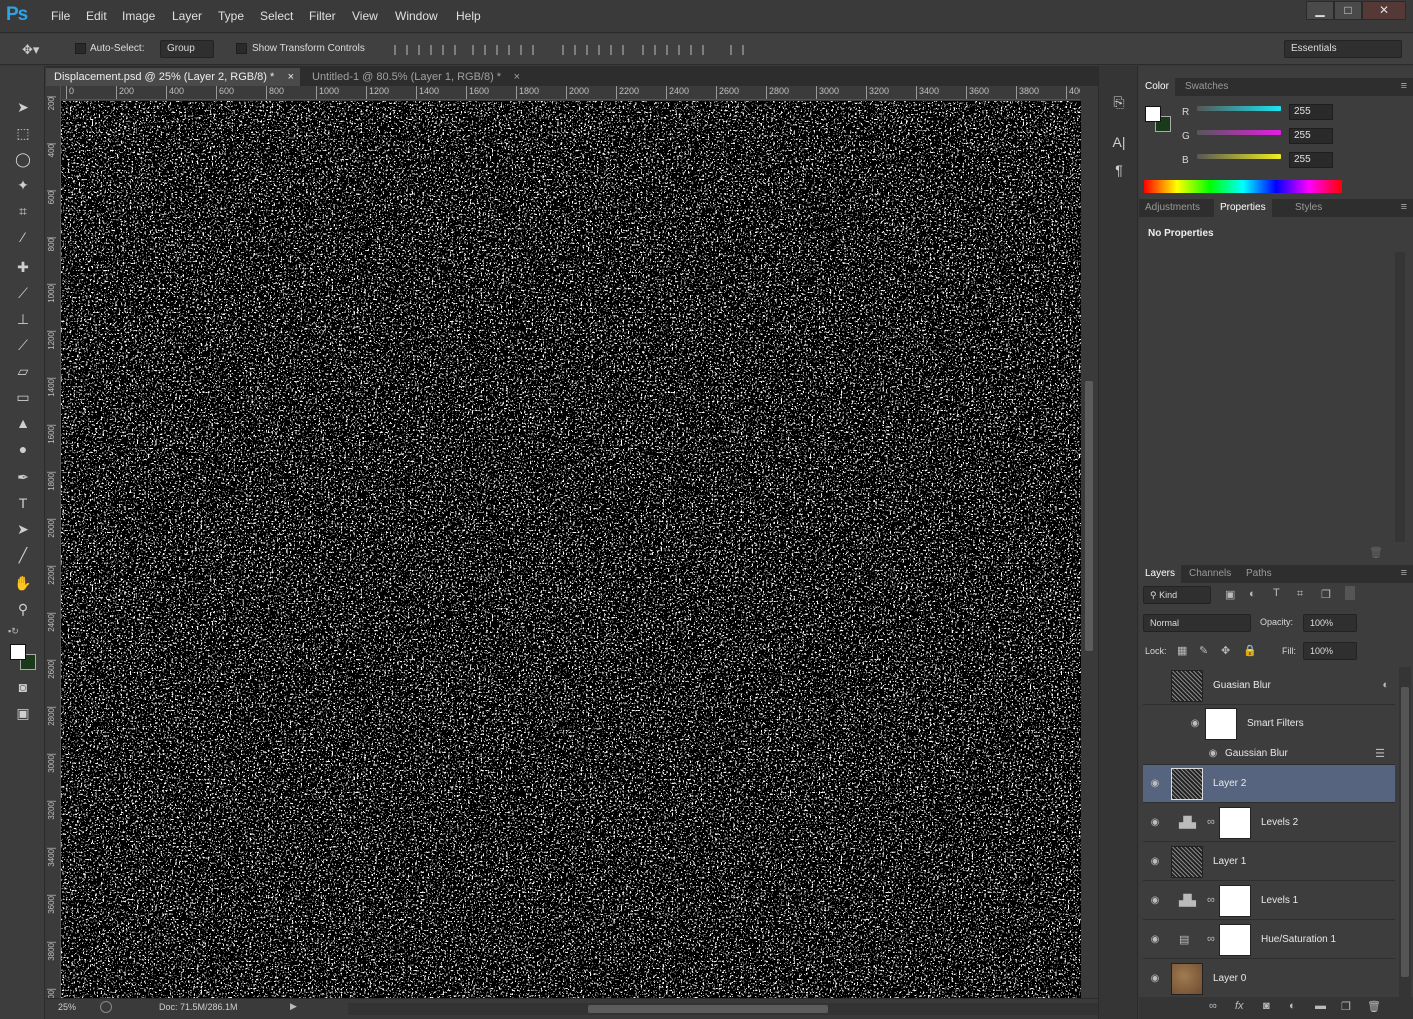 Image resolution: width=1413 pixels, height=1019 pixels. Describe the element at coordinates (617, 50) in the screenshot. I see `distribute-bottom-icon` at that location.